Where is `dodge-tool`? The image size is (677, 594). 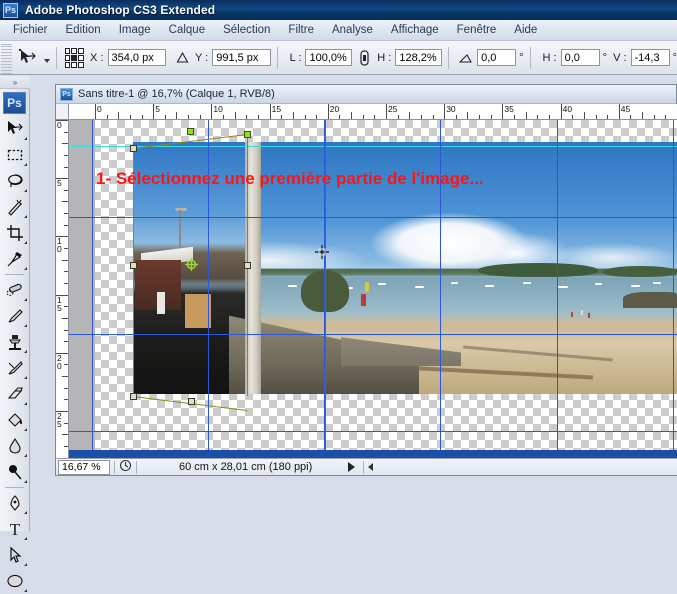
dodge-tool is located at coordinates (15, 472).